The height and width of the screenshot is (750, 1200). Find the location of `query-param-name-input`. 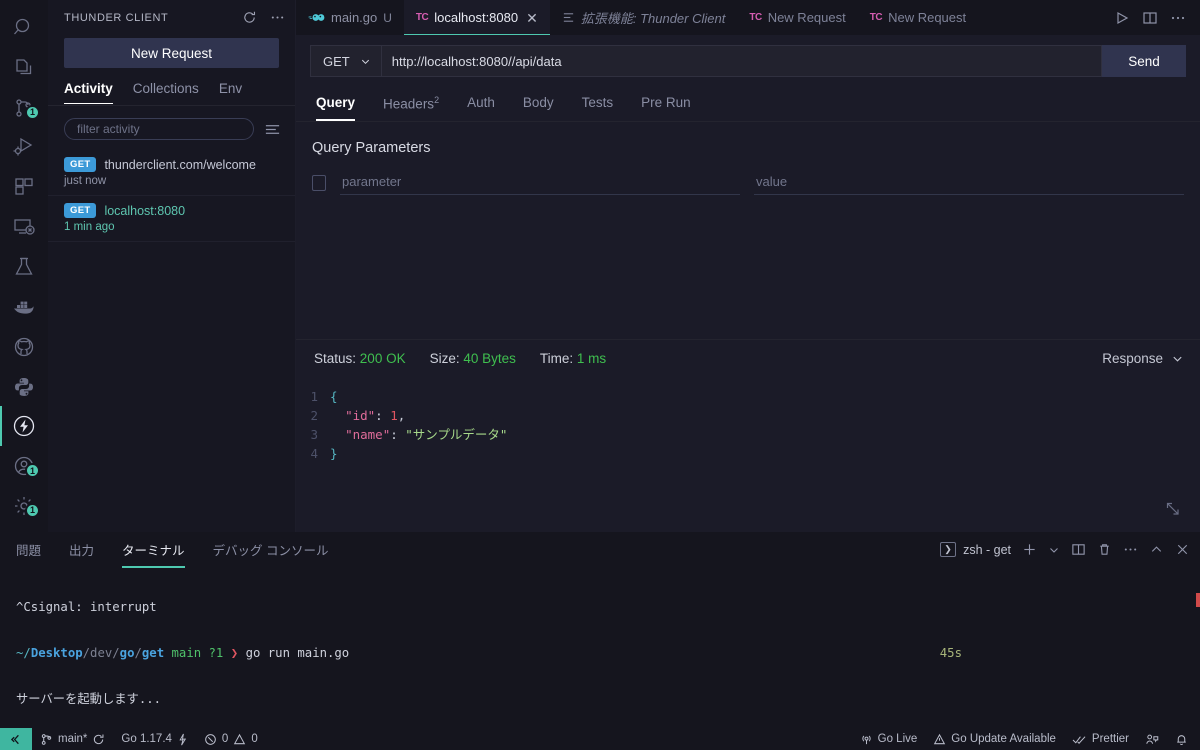

query-param-name-input is located at coordinates (540, 183).